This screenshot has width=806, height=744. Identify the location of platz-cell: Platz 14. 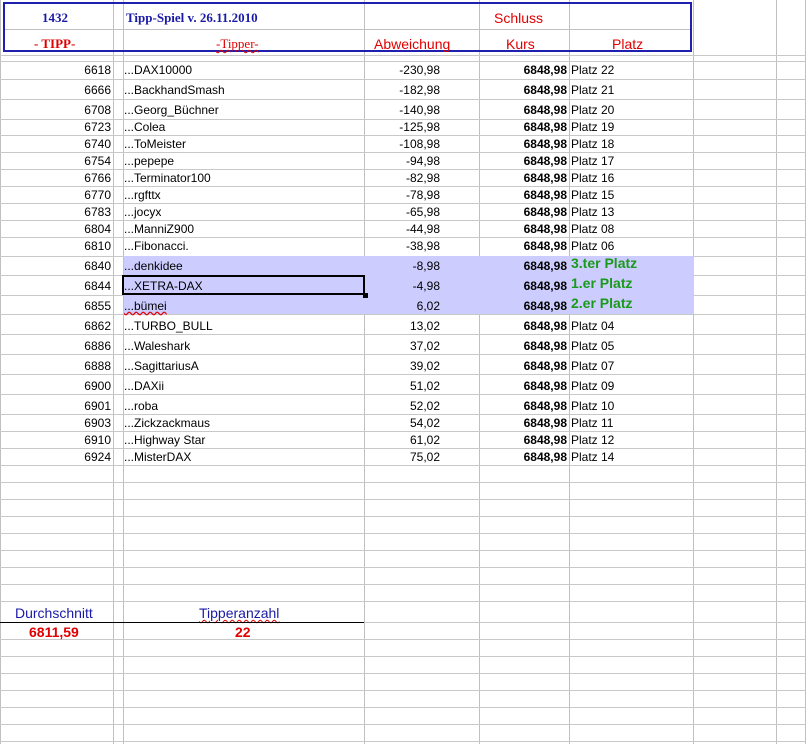
(592, 457).